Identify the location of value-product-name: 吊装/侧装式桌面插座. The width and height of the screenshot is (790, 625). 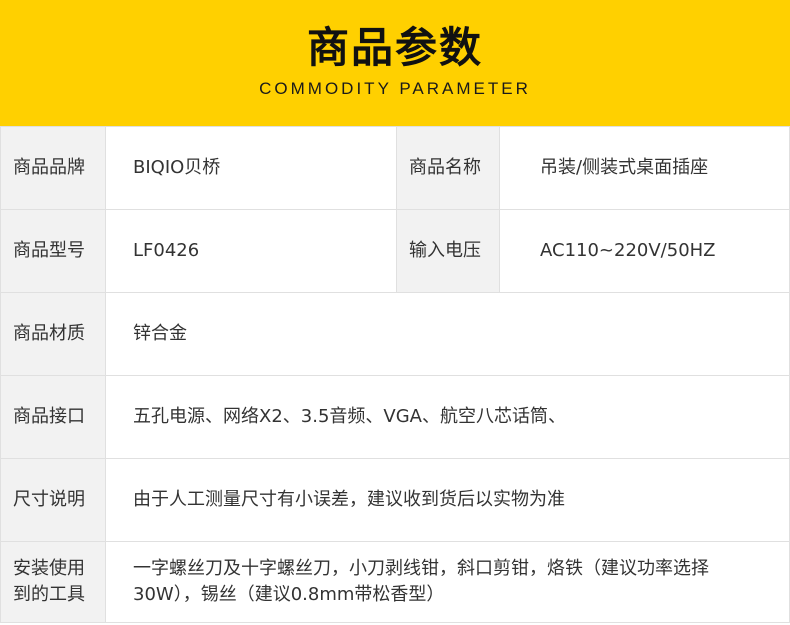
(644, 168).